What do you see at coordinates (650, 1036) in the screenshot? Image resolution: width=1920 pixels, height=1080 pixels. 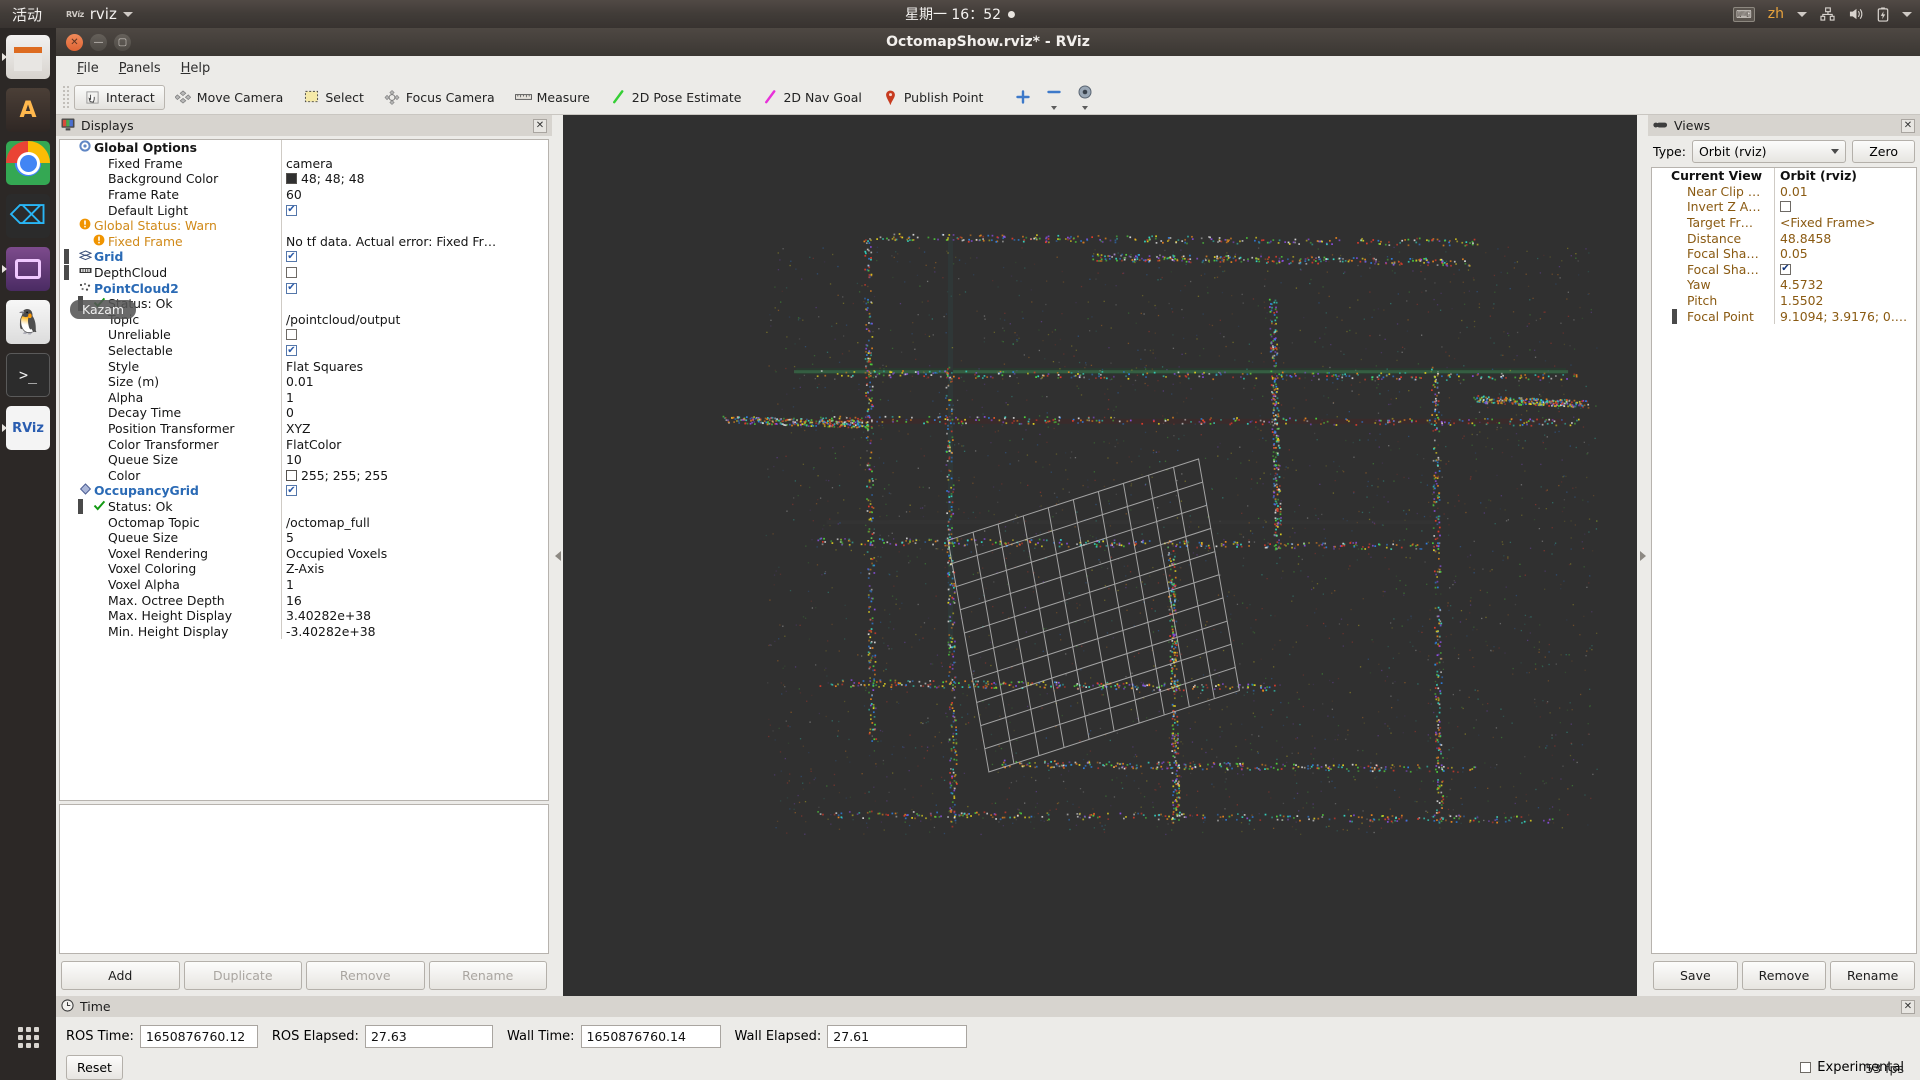 I see `time-field-input: 1650876760.14` at bounding box center [650, 1036].